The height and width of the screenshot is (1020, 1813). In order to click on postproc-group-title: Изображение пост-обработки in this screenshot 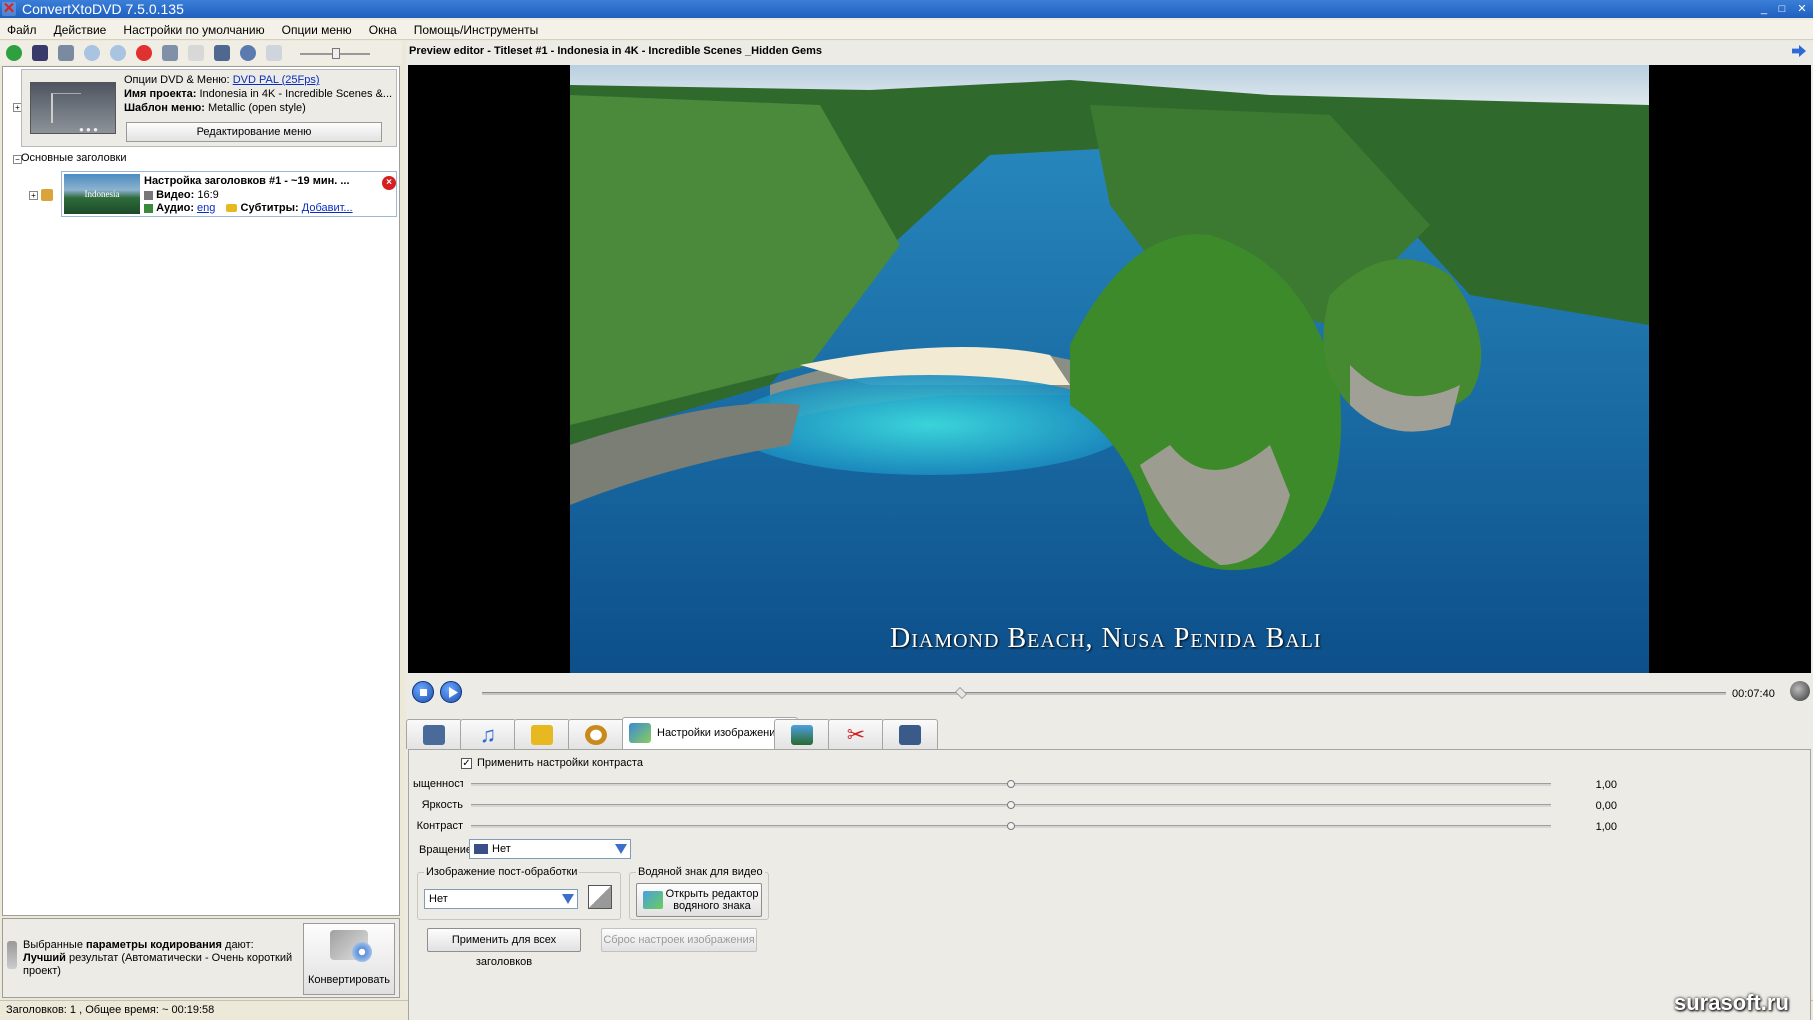, I will do `click(502, 872)`.